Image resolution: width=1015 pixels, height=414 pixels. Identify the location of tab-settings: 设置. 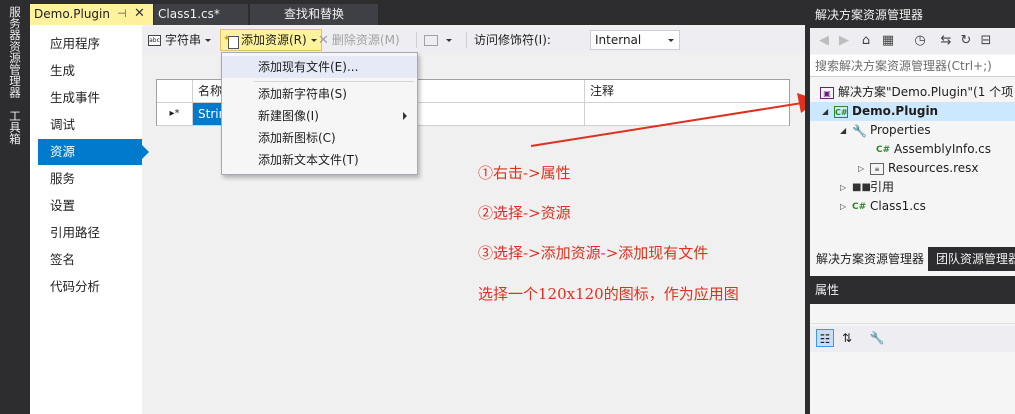
(90, 206).